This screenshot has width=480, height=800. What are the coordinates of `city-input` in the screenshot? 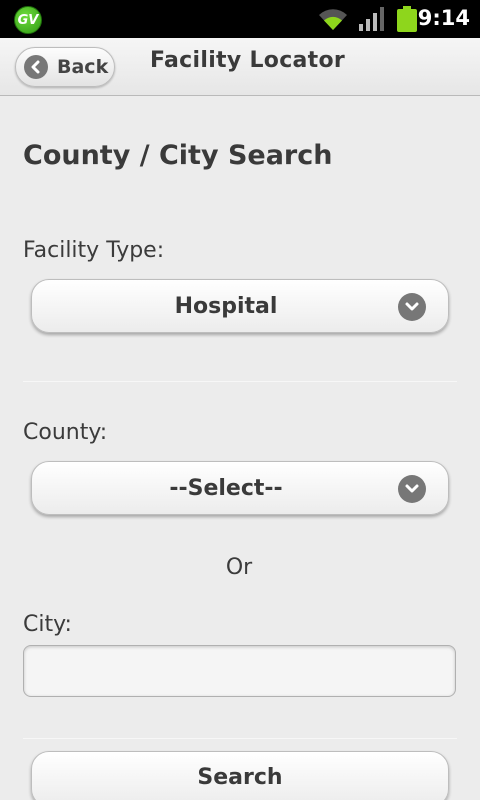 It's located at (239, 671).